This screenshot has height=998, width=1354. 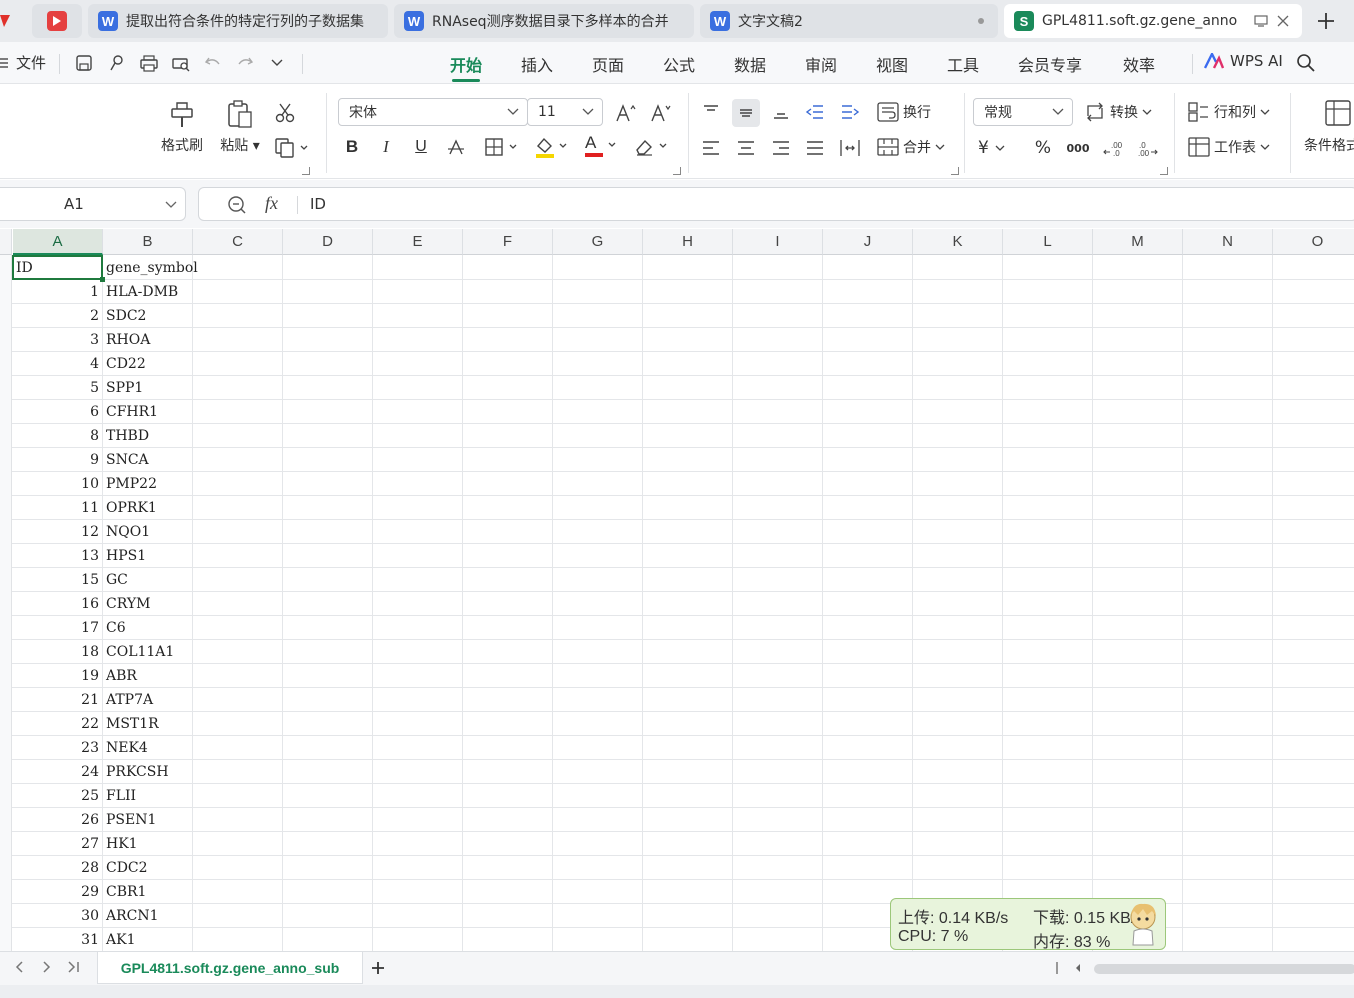 I want to click on pdf-tab, so click(x=57, y=21).